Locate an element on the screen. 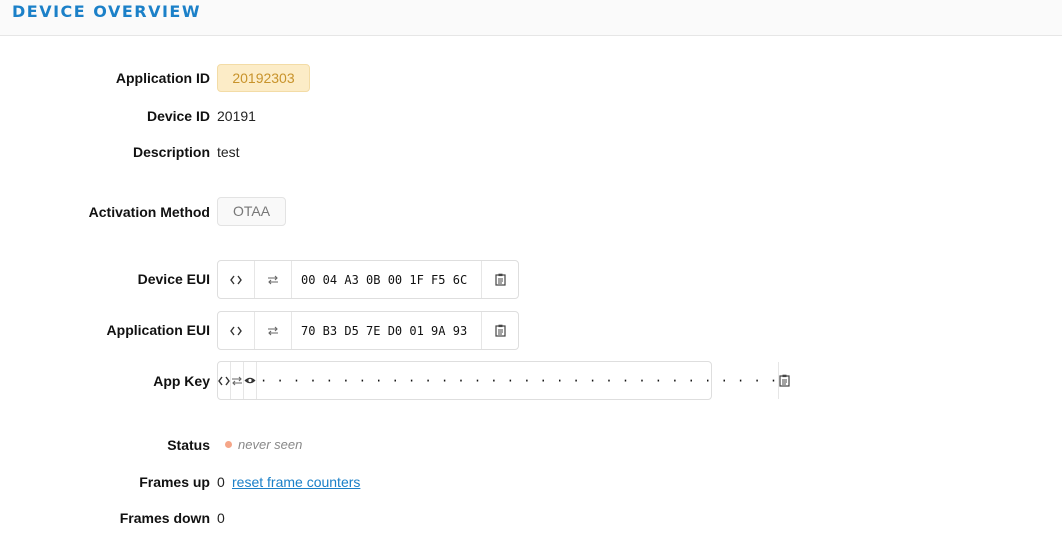 The height and width of the screenshot is (556, 1062). frames-down-value: 0 is located at coordinates (221, 518).